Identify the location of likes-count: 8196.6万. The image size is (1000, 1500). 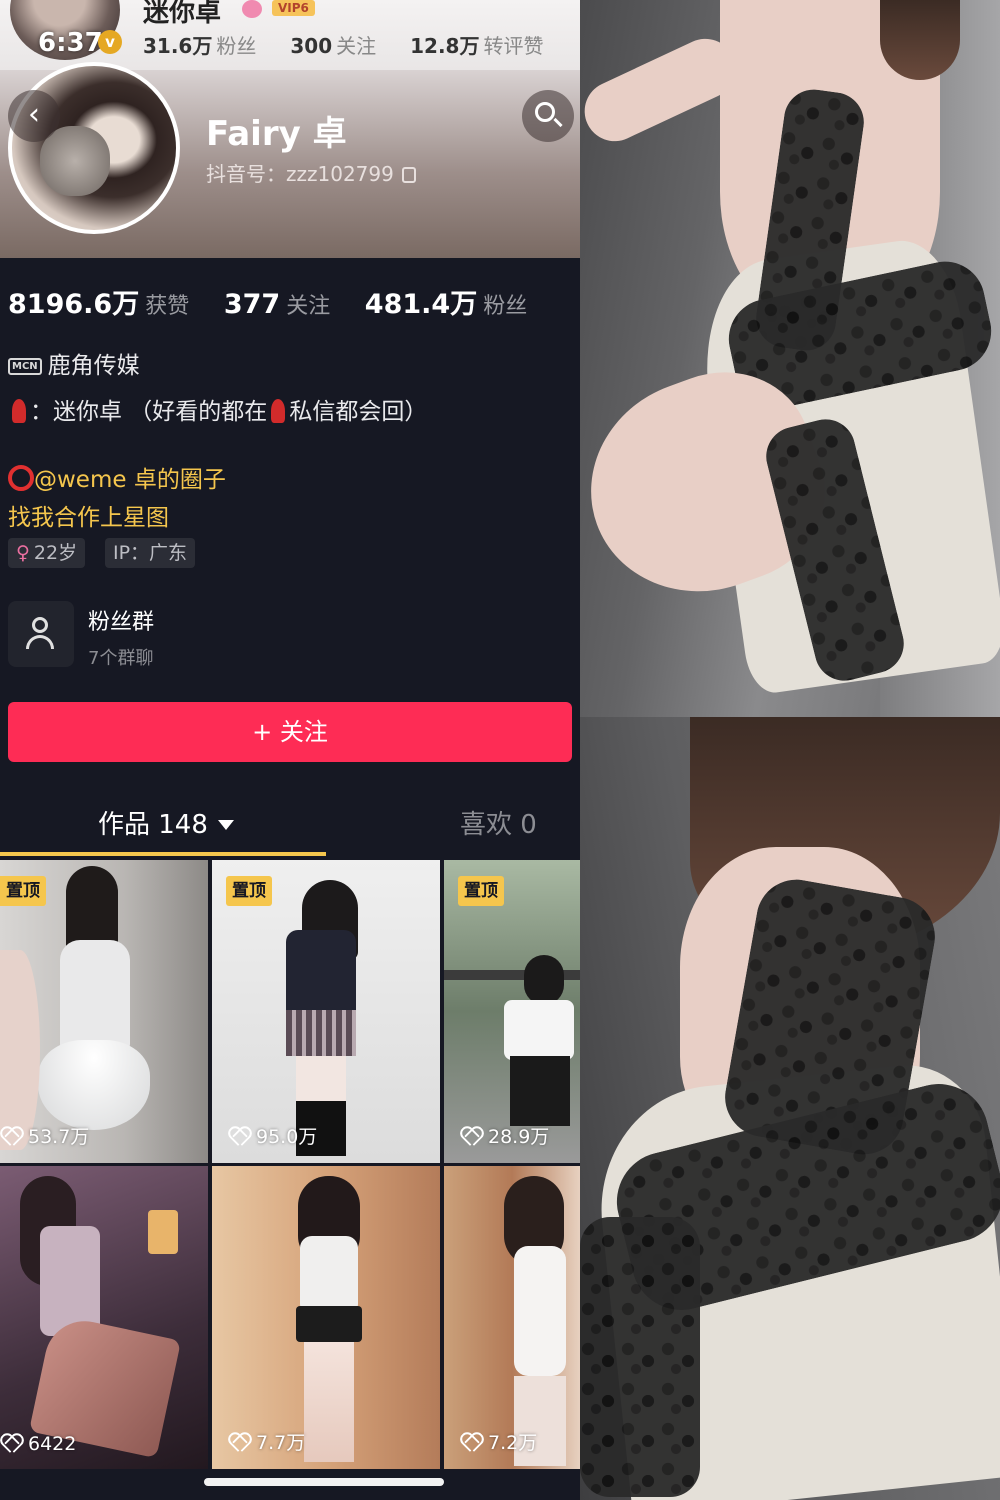
(74, 304).